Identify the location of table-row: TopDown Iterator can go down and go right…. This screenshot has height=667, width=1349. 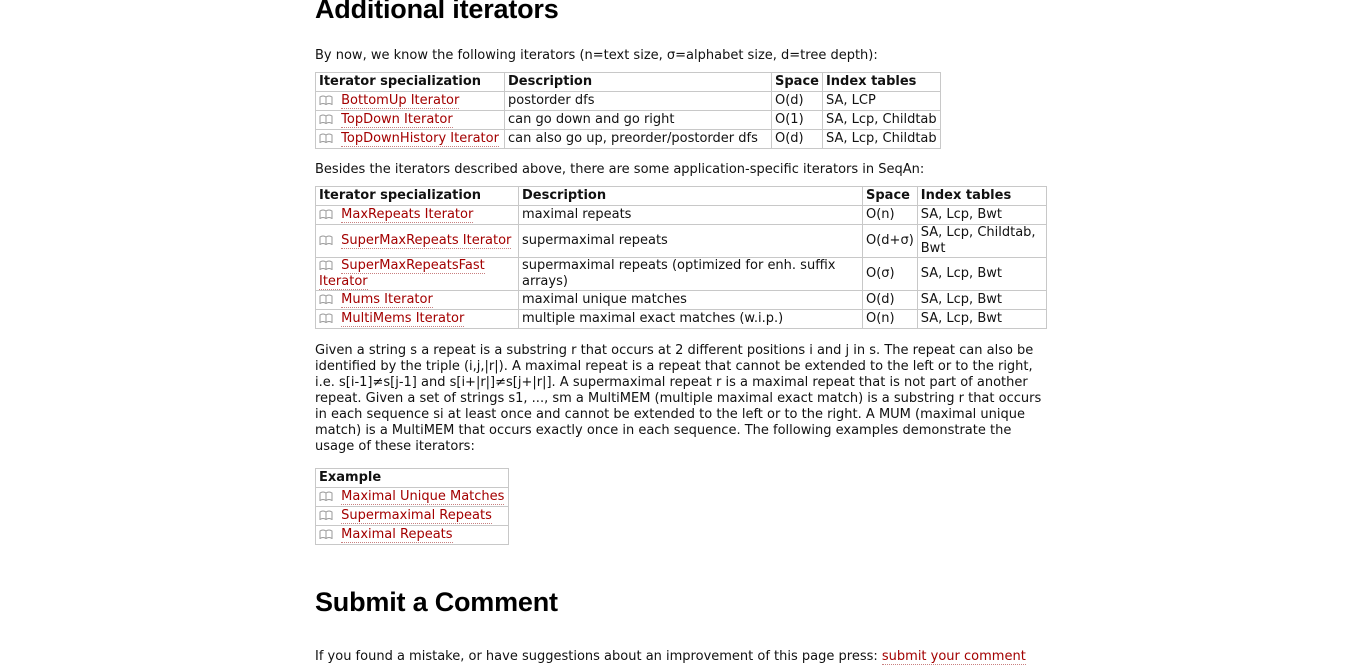
(628, 120).